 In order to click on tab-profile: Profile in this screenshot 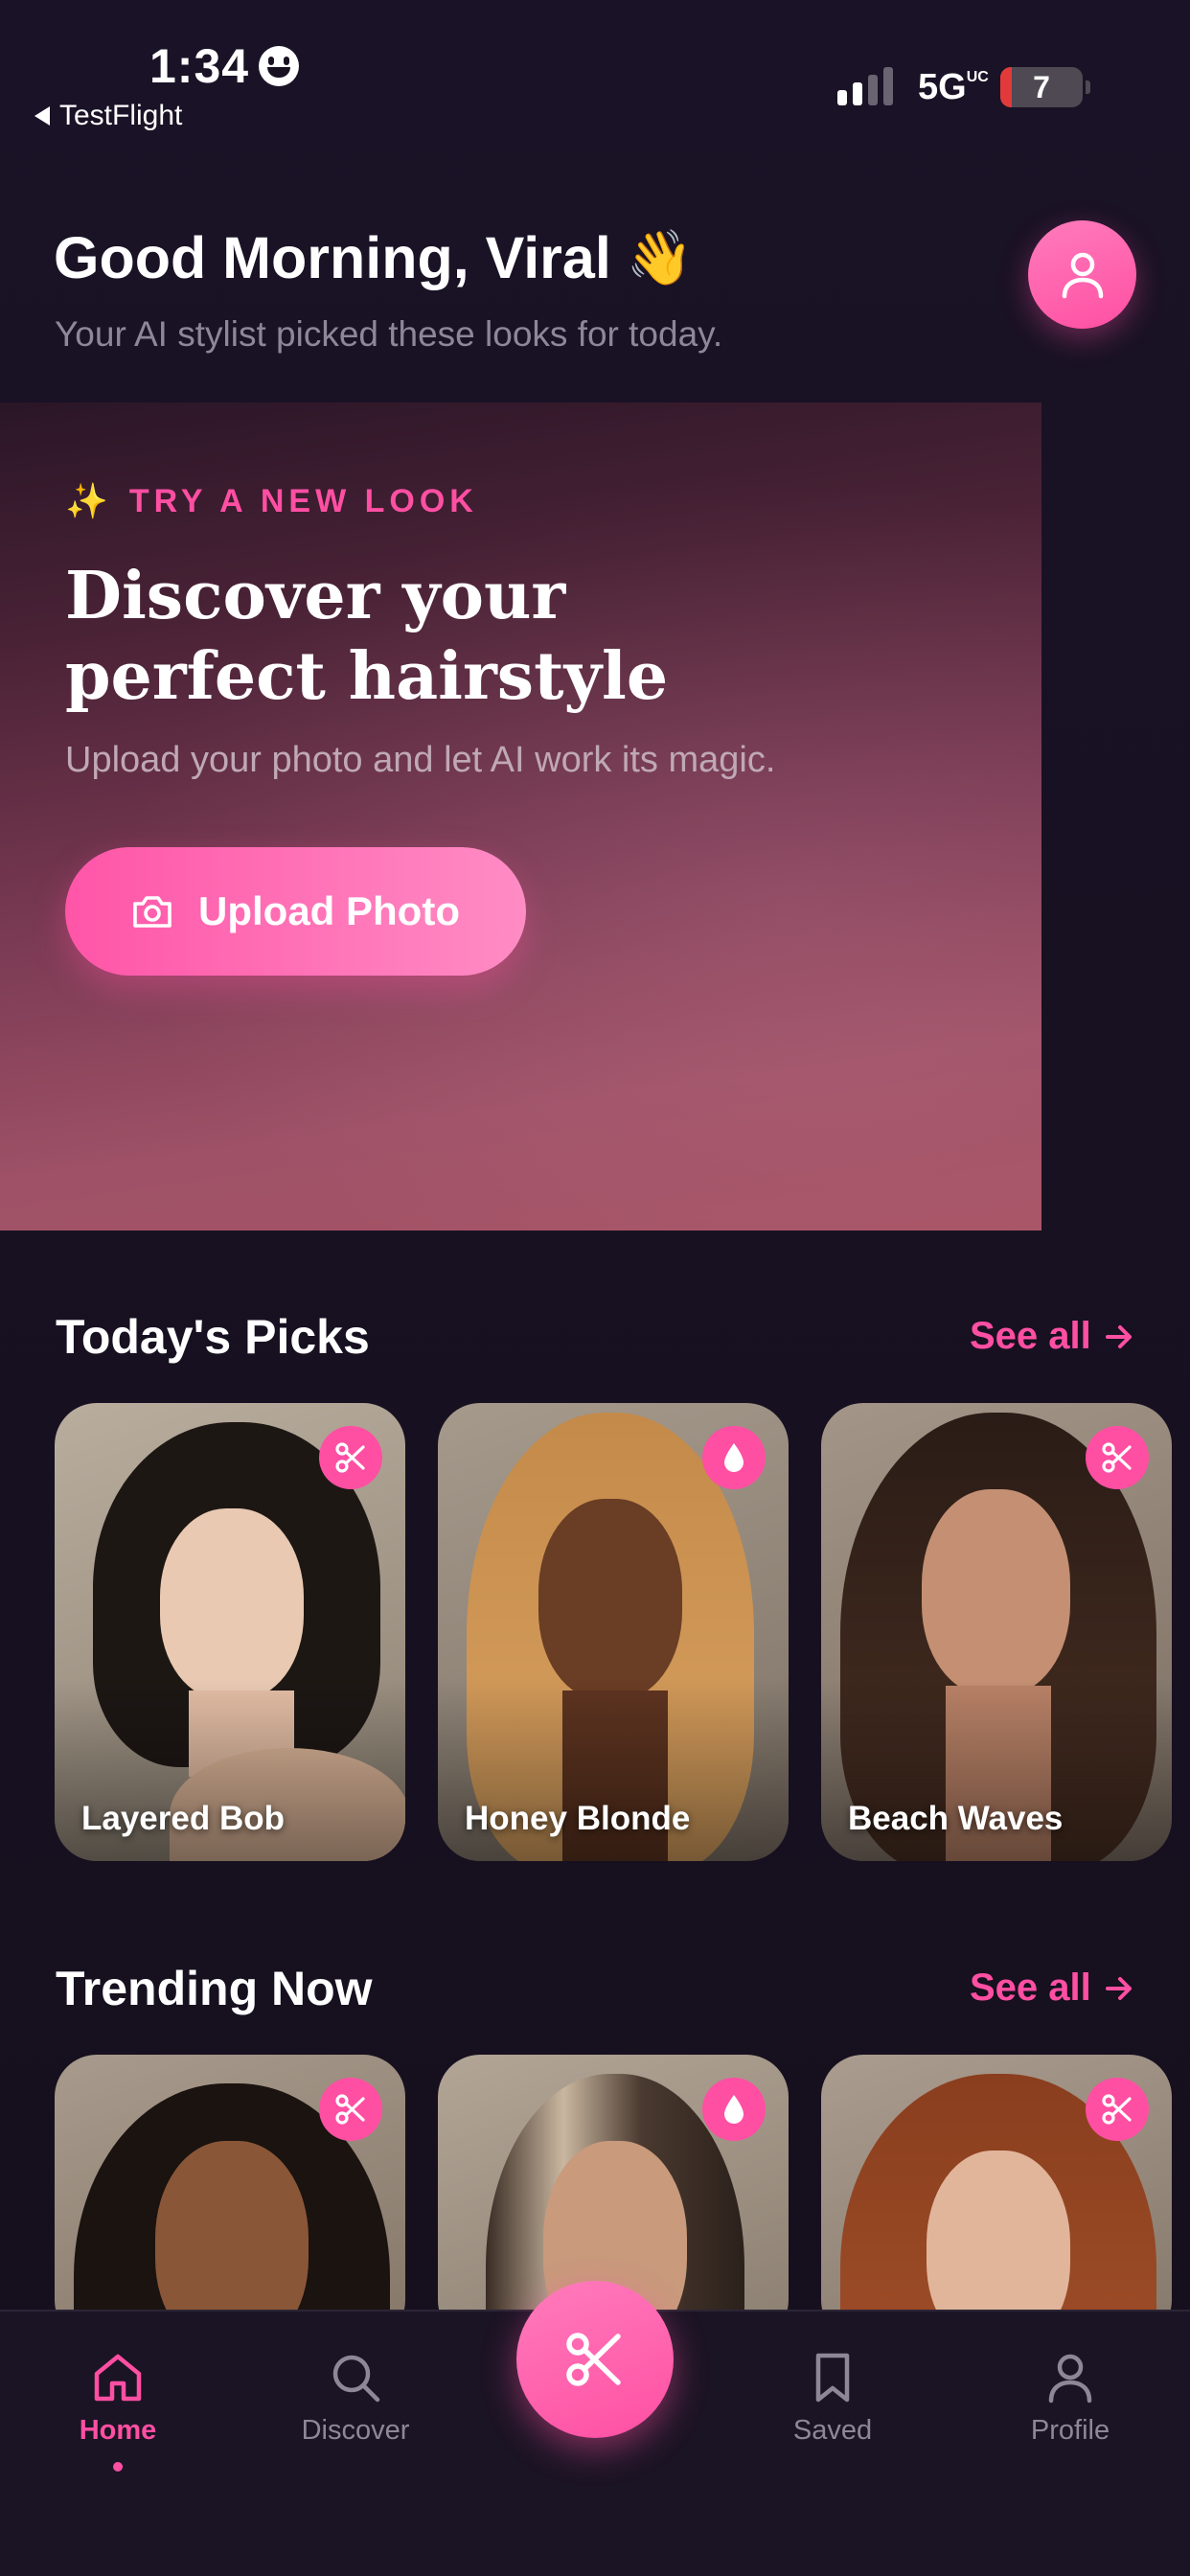, I will do `click(1070, 2398)`.